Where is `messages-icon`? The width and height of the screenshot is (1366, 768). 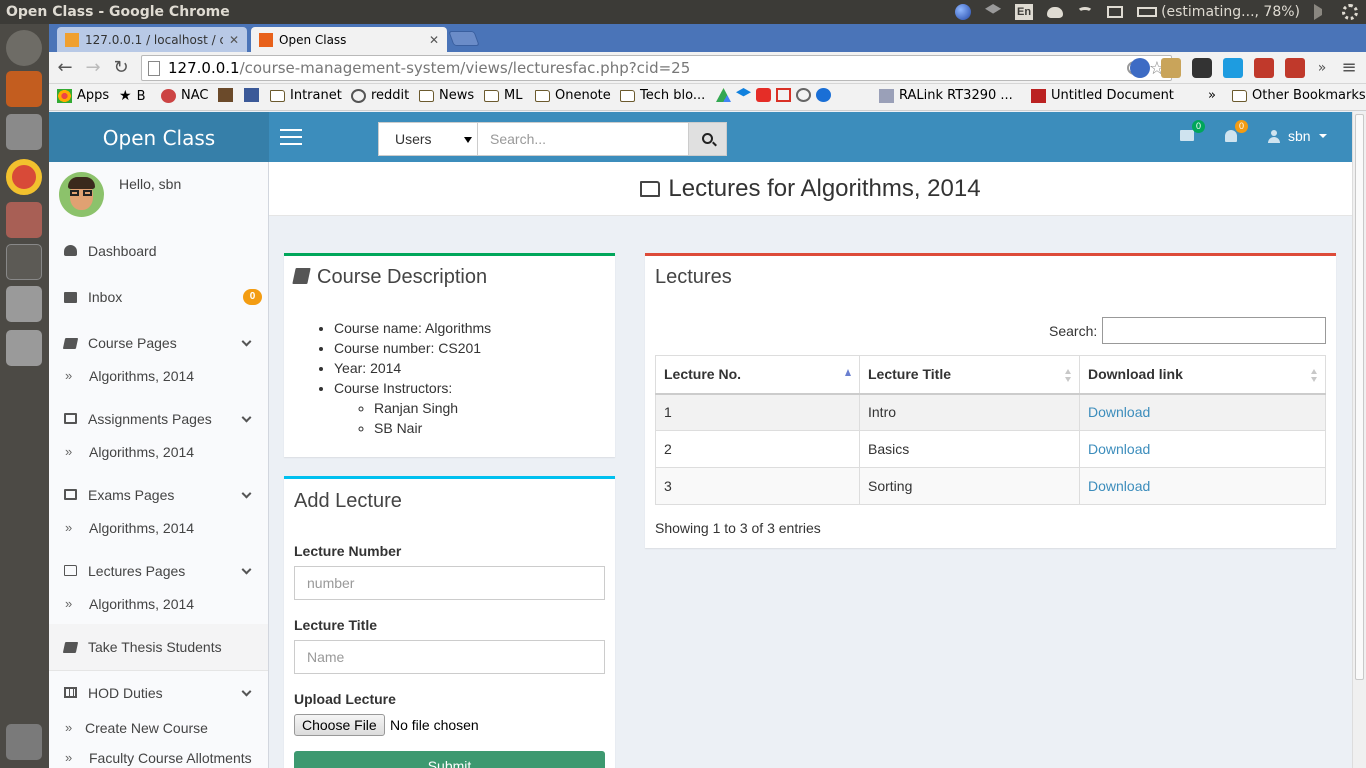
messages-icon is located at coordinates (1187, 135).